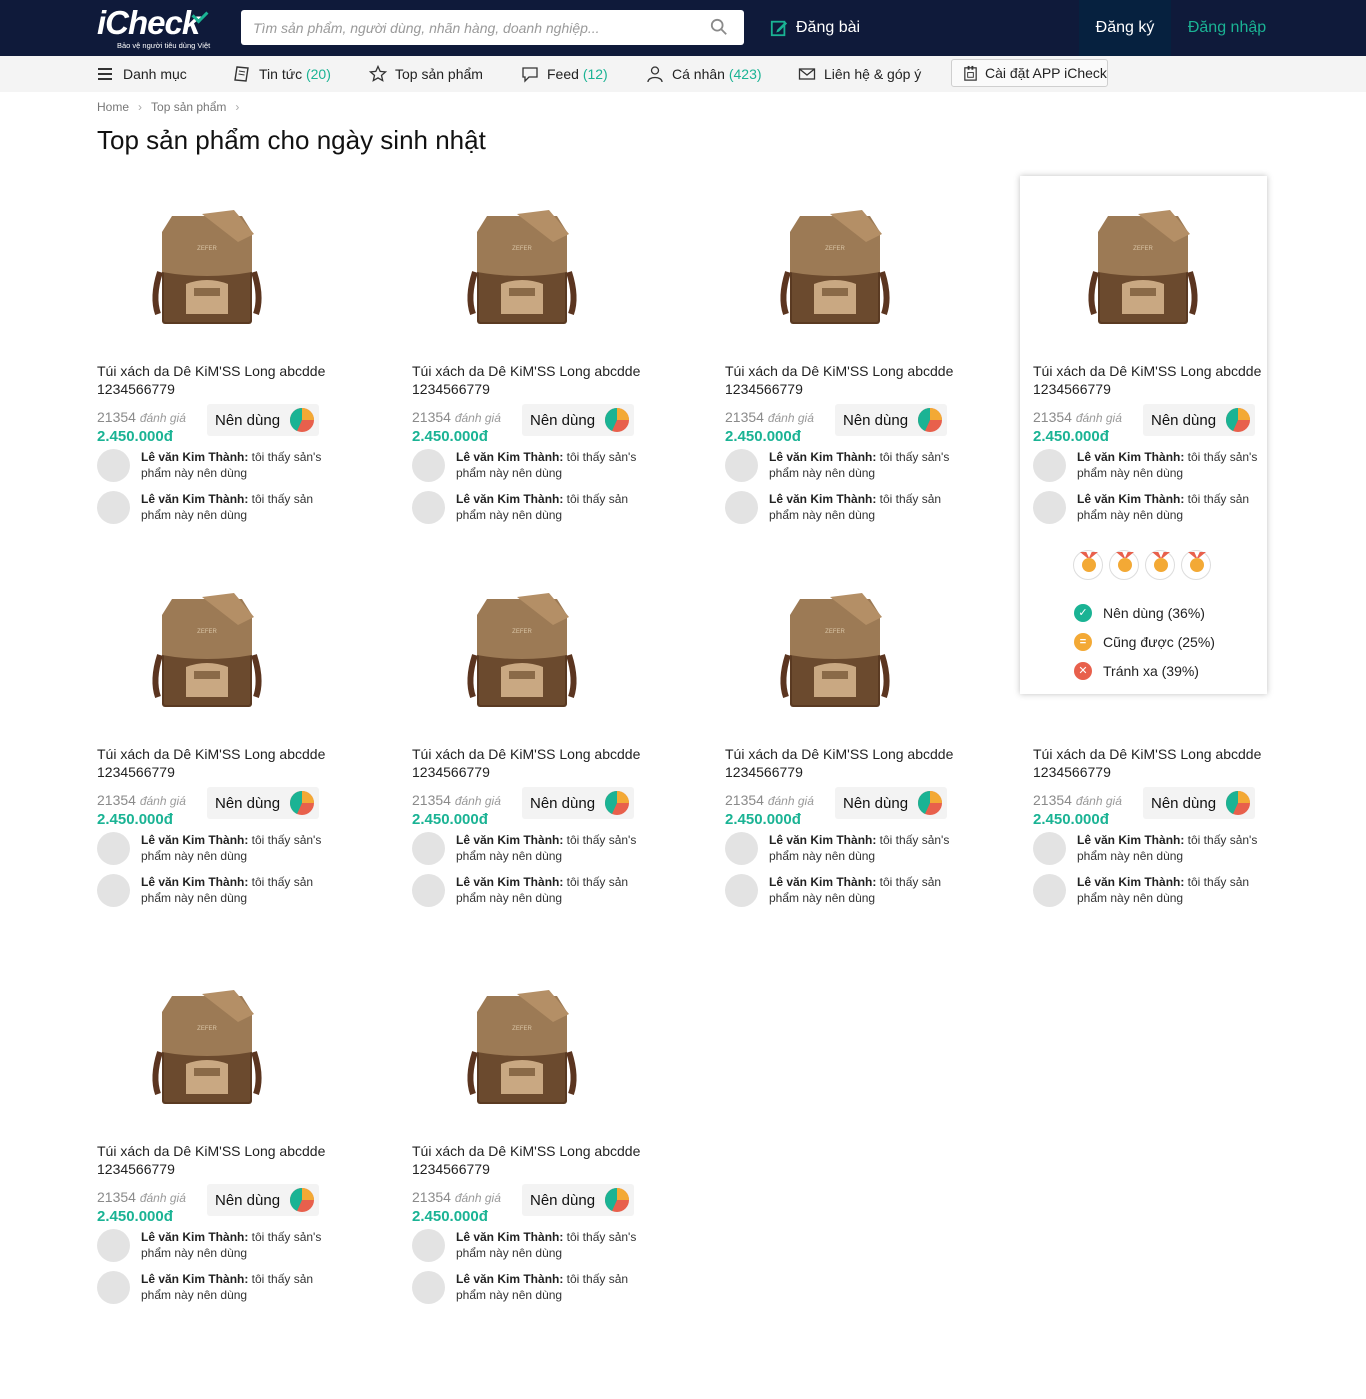 The height and width of the screenshot is (1399, 1366). What do you see at coordinates (188, 107) in the screenshot?
I see `breadcrumb-current: Top sản phẩm` at bounding box center [188, 107].